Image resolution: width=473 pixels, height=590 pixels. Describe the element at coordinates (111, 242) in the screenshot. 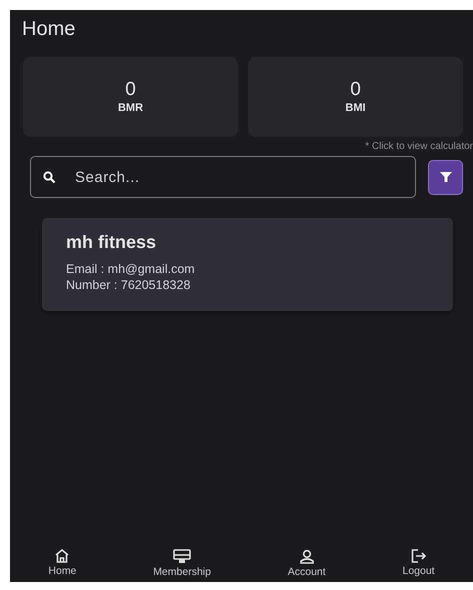

I see `gym-name: mh fitness` at that location.